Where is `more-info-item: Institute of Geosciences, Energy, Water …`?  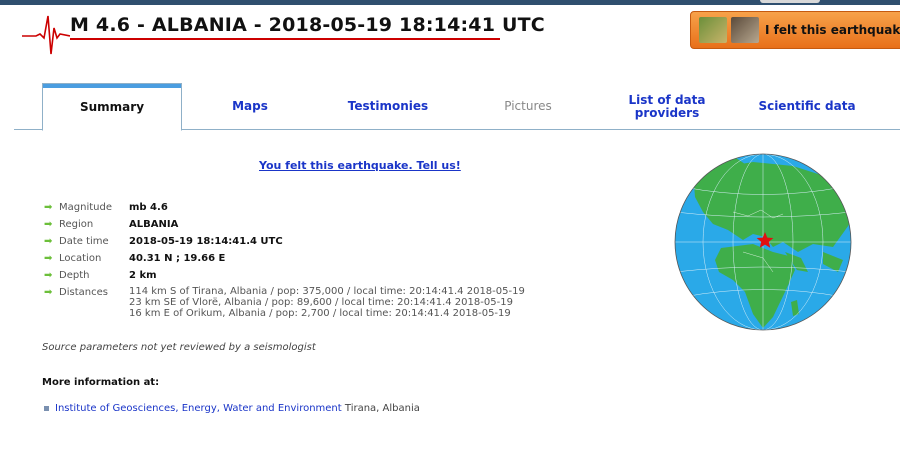 more-info-item: Institute of Geosciences, Energy, Water … is located at coordinates (232, 408).